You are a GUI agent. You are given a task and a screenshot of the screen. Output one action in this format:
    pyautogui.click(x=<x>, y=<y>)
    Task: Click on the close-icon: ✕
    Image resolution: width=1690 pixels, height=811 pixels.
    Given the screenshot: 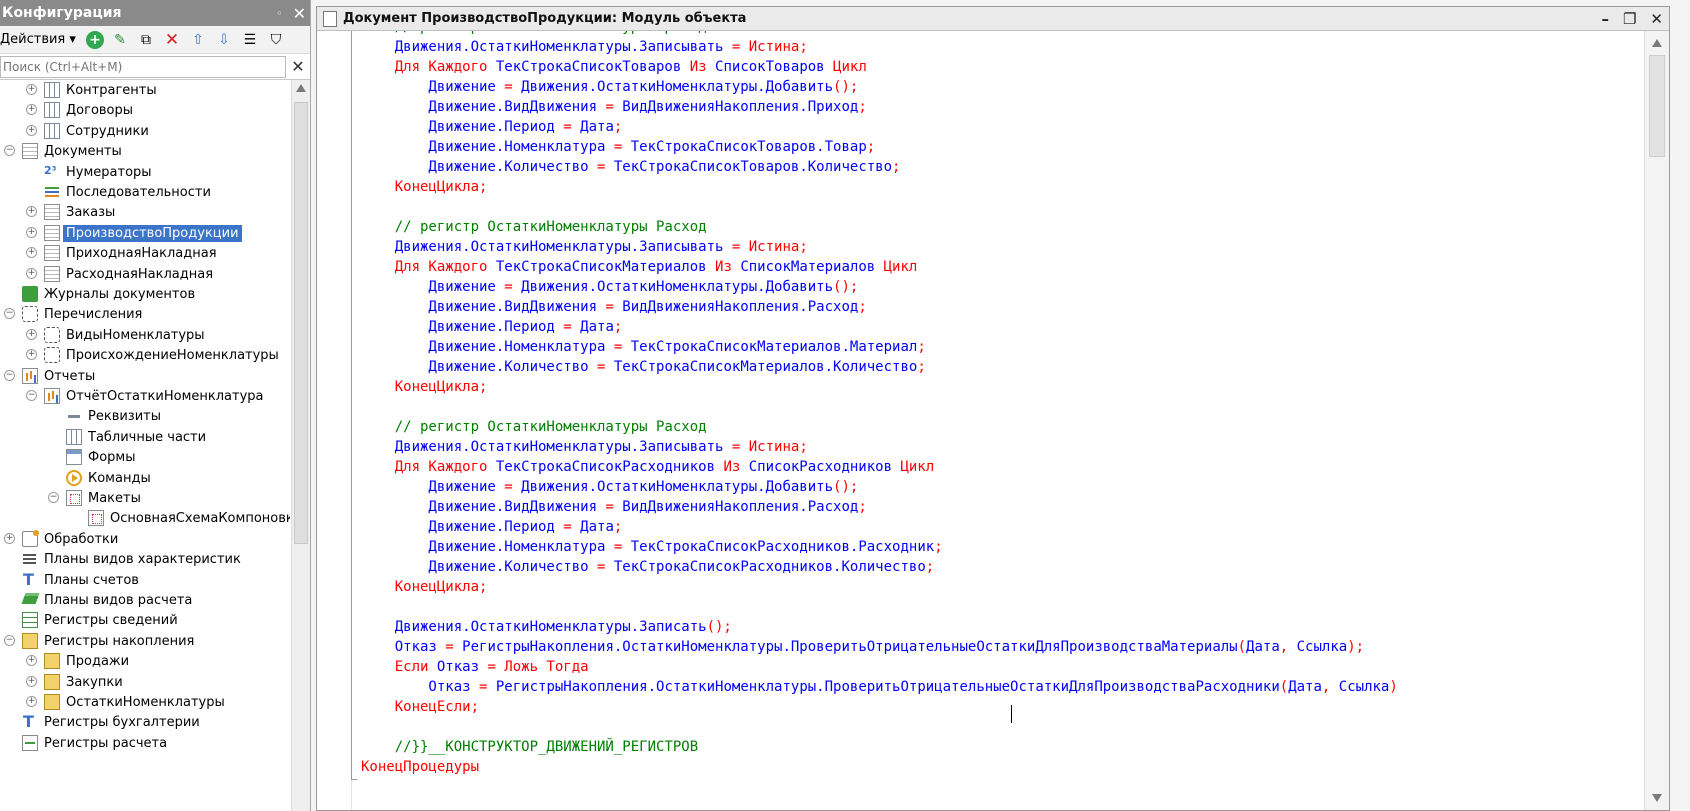 What is the action you would take?
    pyautogui.click(x=1656, y=19)
    